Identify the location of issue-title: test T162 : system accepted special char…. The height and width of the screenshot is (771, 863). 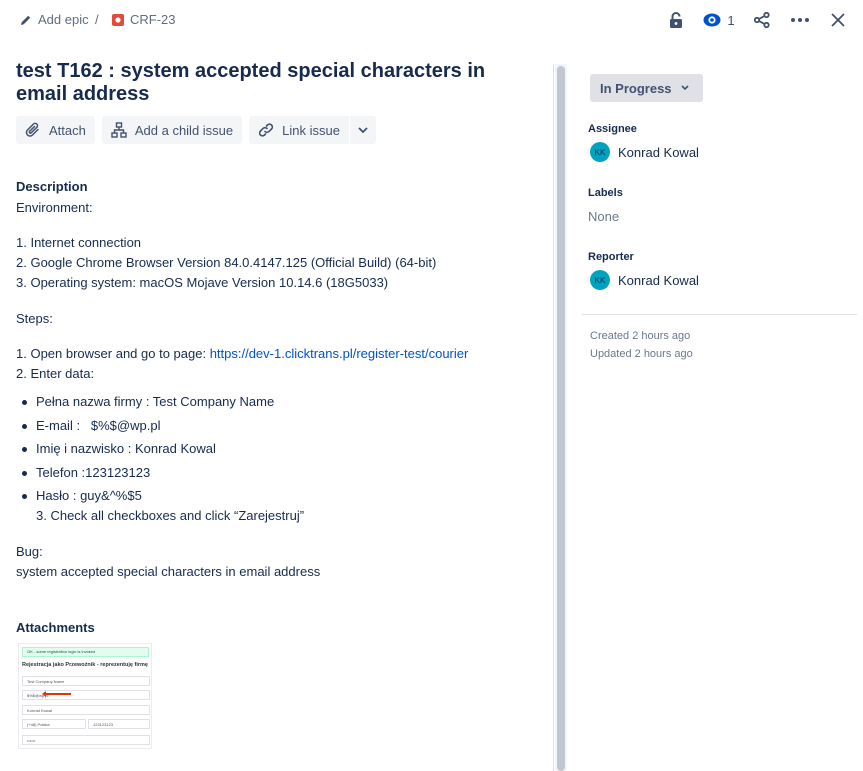
(271, 83).